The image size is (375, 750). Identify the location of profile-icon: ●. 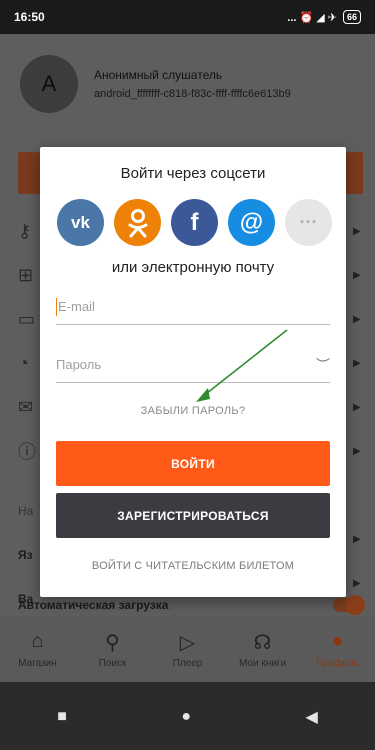
(337, 640).